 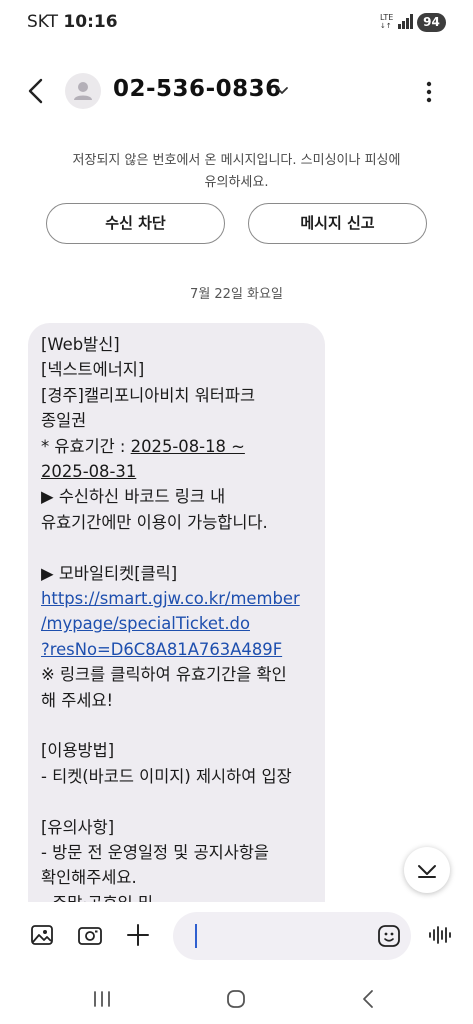 I want to click on system-nav-bar, so click(x=236, y=999).